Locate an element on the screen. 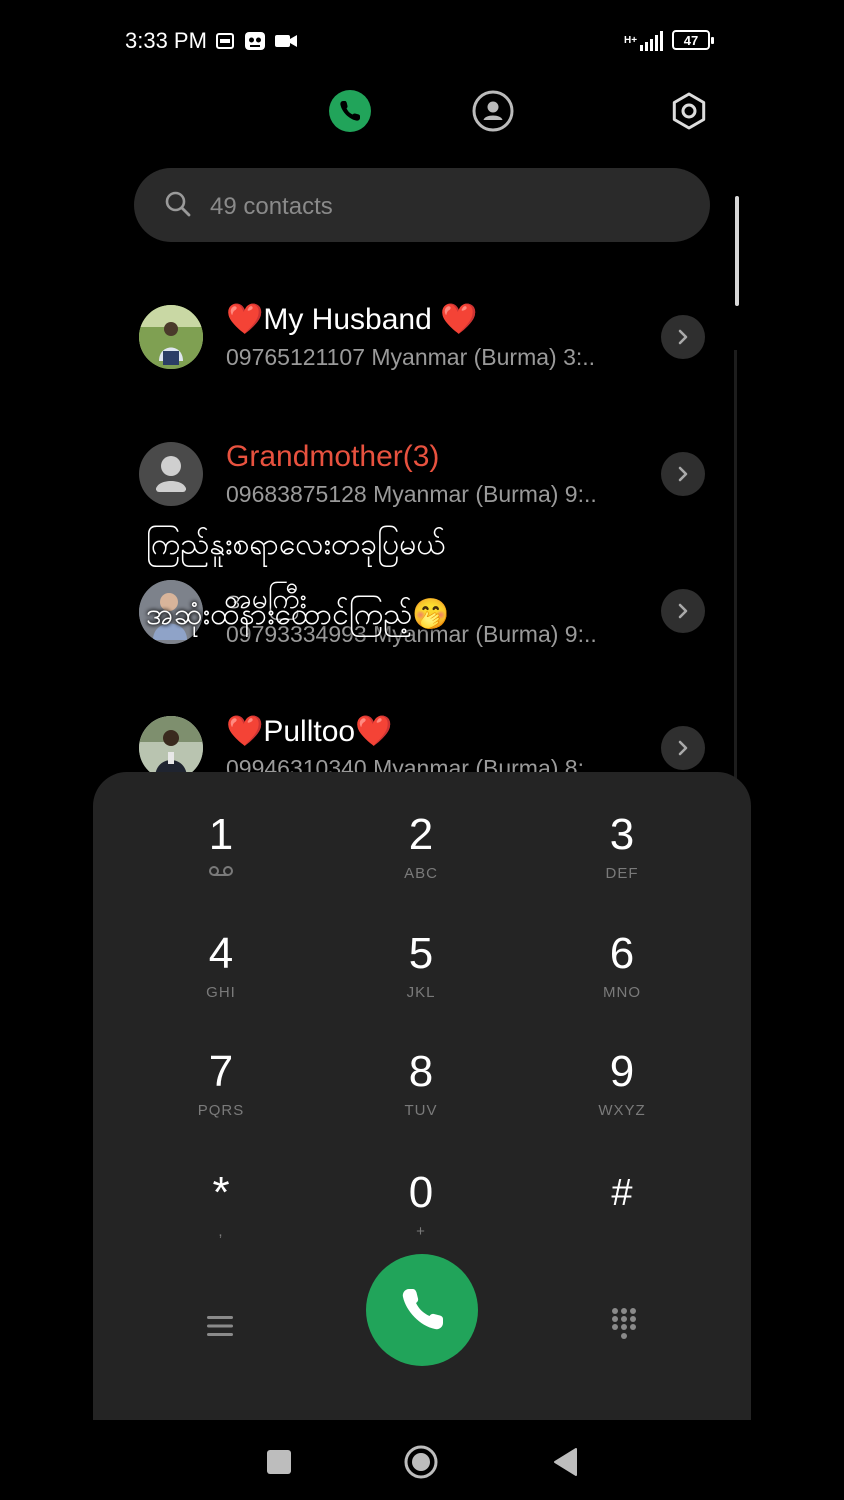 The image size is (844, 1500). voicemail-icon is located at coordinates (221, 874).